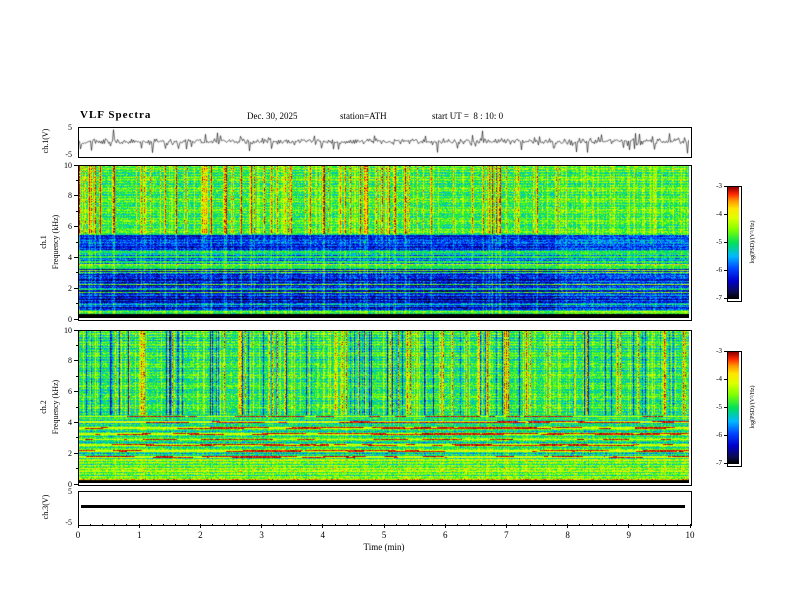  What do you see at coordinates (45, 507) in the screenshot?
I see `ch3-voltage-axis-label: ch.3(V)` at bounding box center [45, 507].